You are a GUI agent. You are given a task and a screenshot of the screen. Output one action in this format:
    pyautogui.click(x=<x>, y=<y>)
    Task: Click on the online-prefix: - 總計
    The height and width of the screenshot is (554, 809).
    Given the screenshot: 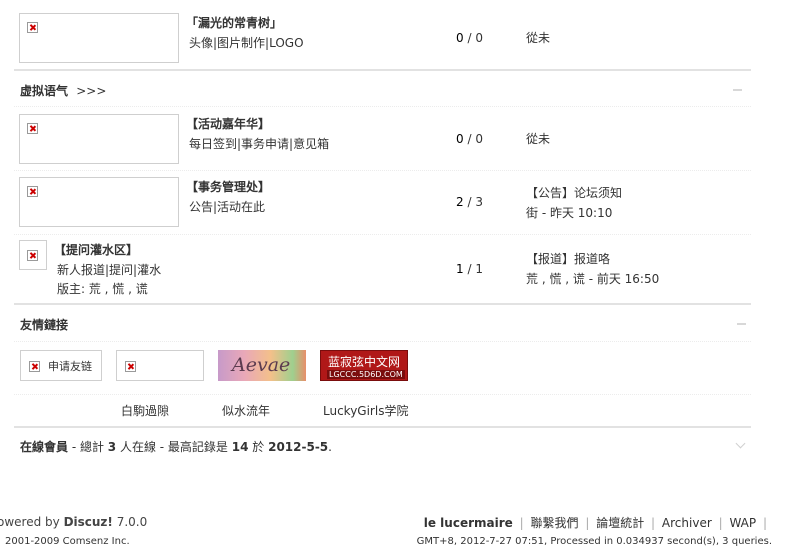 What is the action you would take?
    pyautogui.click(x=88, y=447)
    